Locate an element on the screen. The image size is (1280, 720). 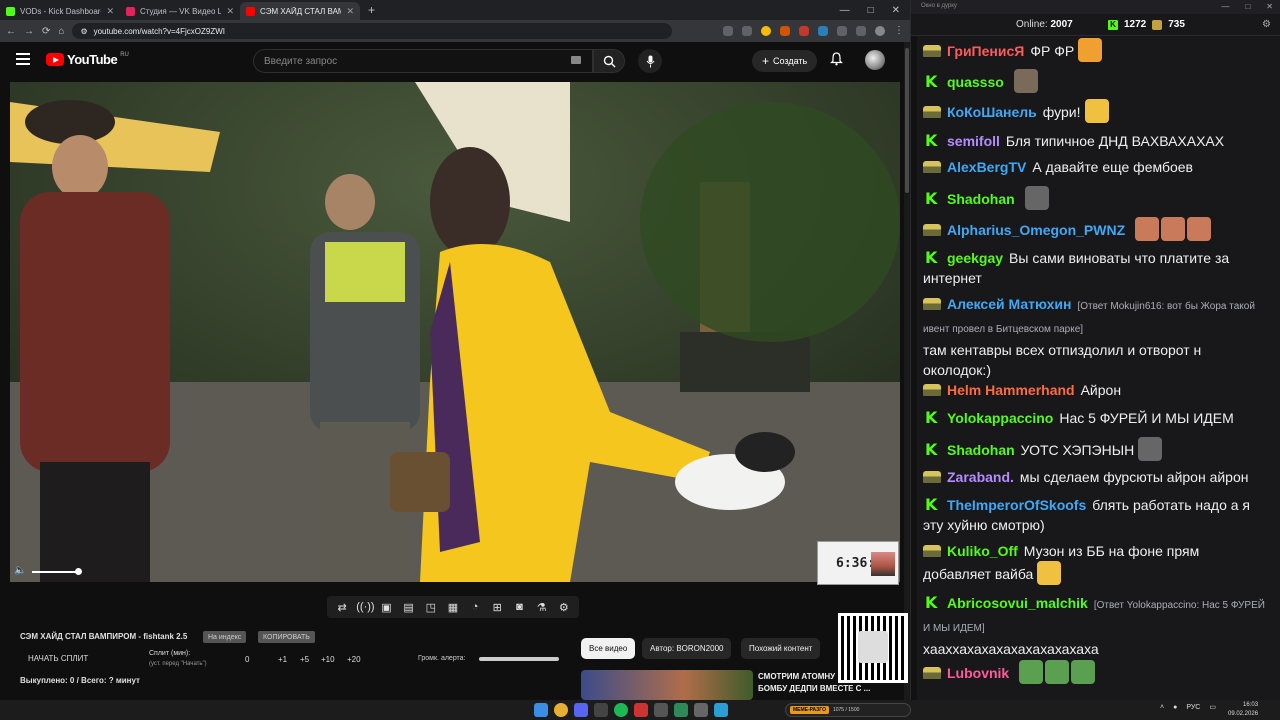
settings-icon: ⚙ is located at coordinates (1266, 24).